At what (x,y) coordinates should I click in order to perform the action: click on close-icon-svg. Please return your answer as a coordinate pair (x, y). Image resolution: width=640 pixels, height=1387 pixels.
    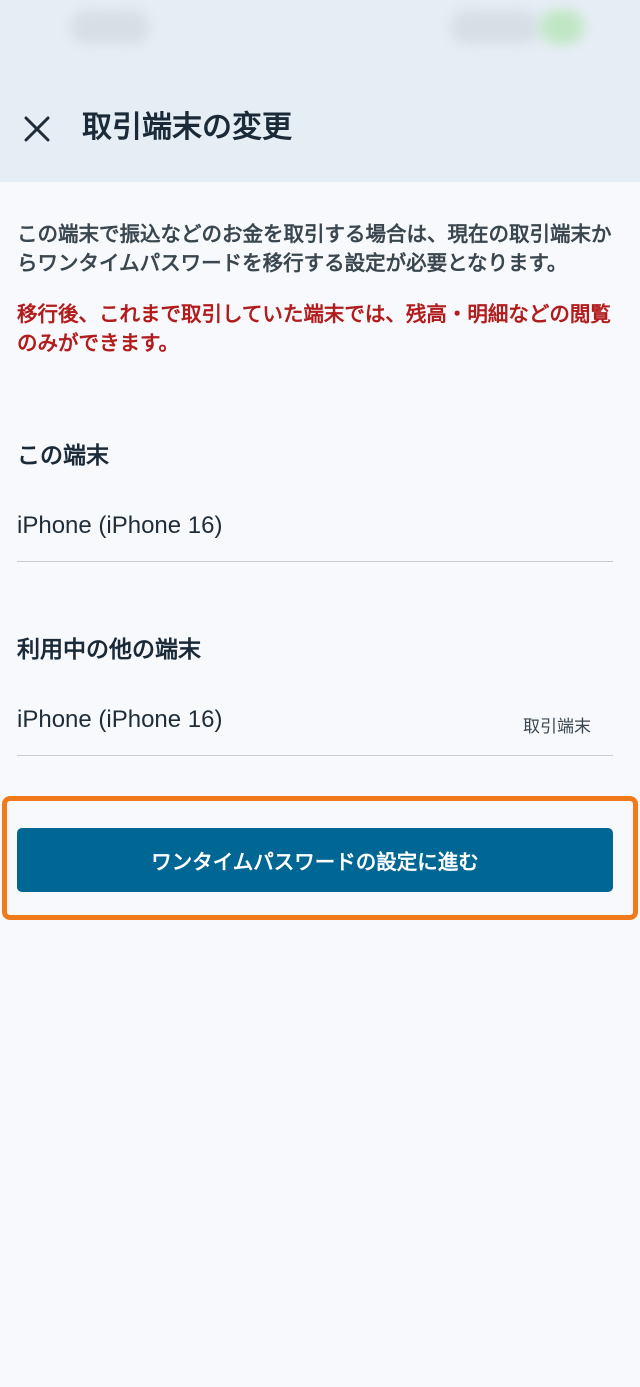
    Looking at the image, I should click on (37, 129).